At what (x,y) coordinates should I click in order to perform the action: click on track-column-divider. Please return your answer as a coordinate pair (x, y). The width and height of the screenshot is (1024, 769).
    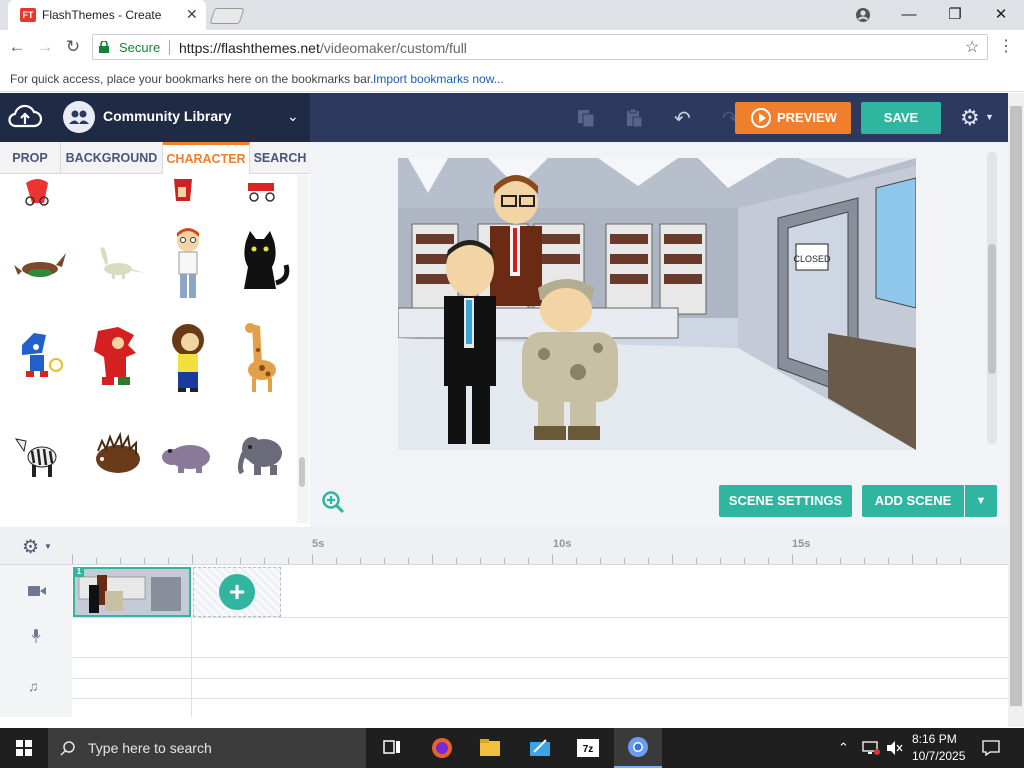
    Looking at the image, I should click on (191, 667).